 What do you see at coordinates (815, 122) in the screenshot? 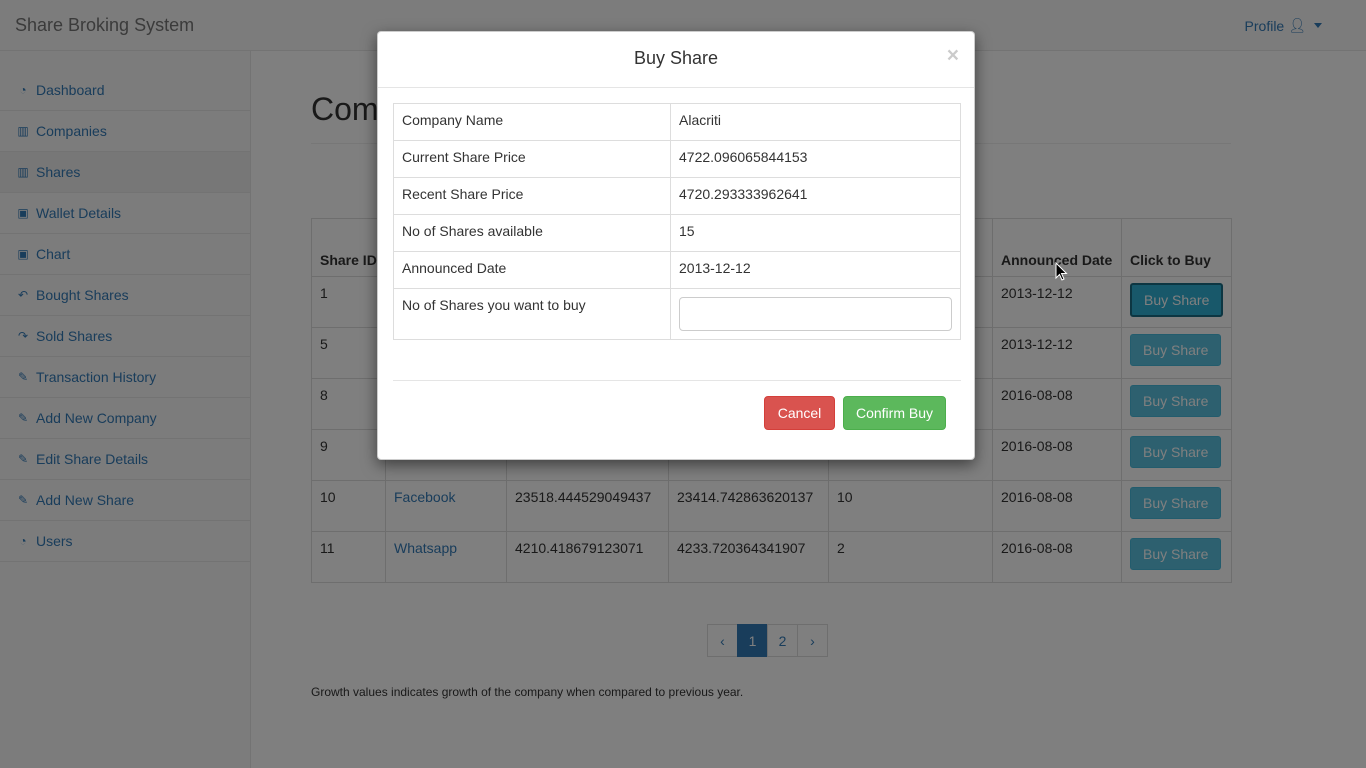
I see `detail-value: Alacriti` at bounding box center [815, 122].